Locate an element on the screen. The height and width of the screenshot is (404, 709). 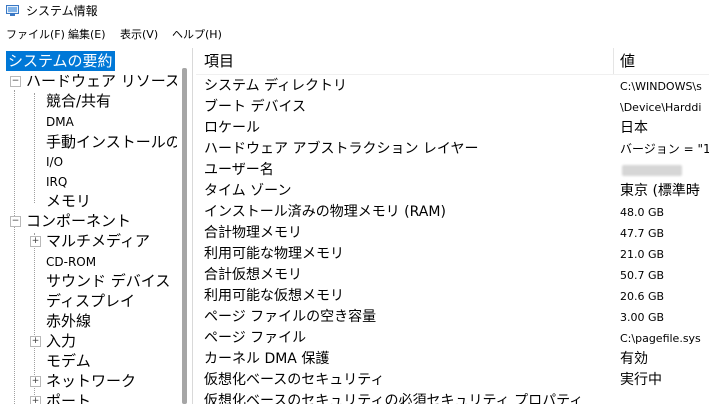
tree-item-label: メモリ is located at coordinates (69, 201).